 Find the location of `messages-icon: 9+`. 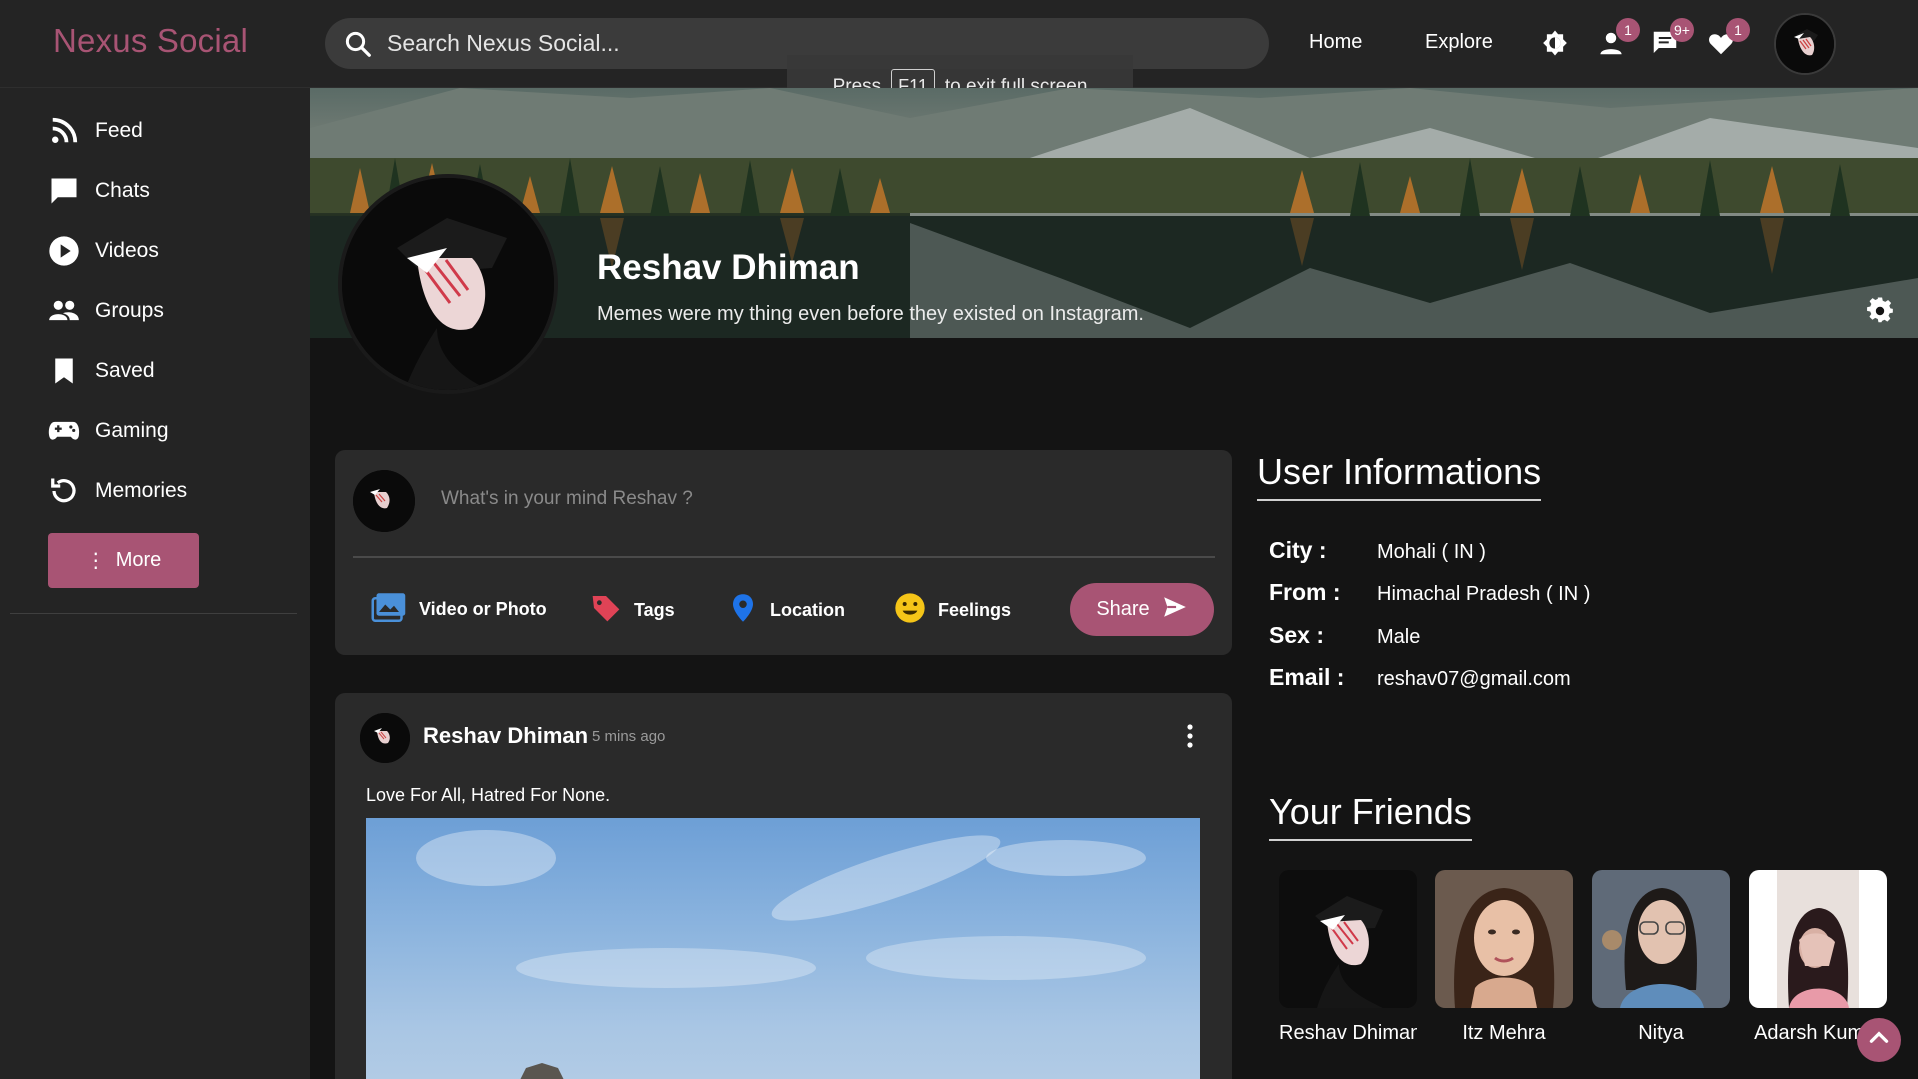

messages-icon: 9+ is located at coordinates (1672, 39).